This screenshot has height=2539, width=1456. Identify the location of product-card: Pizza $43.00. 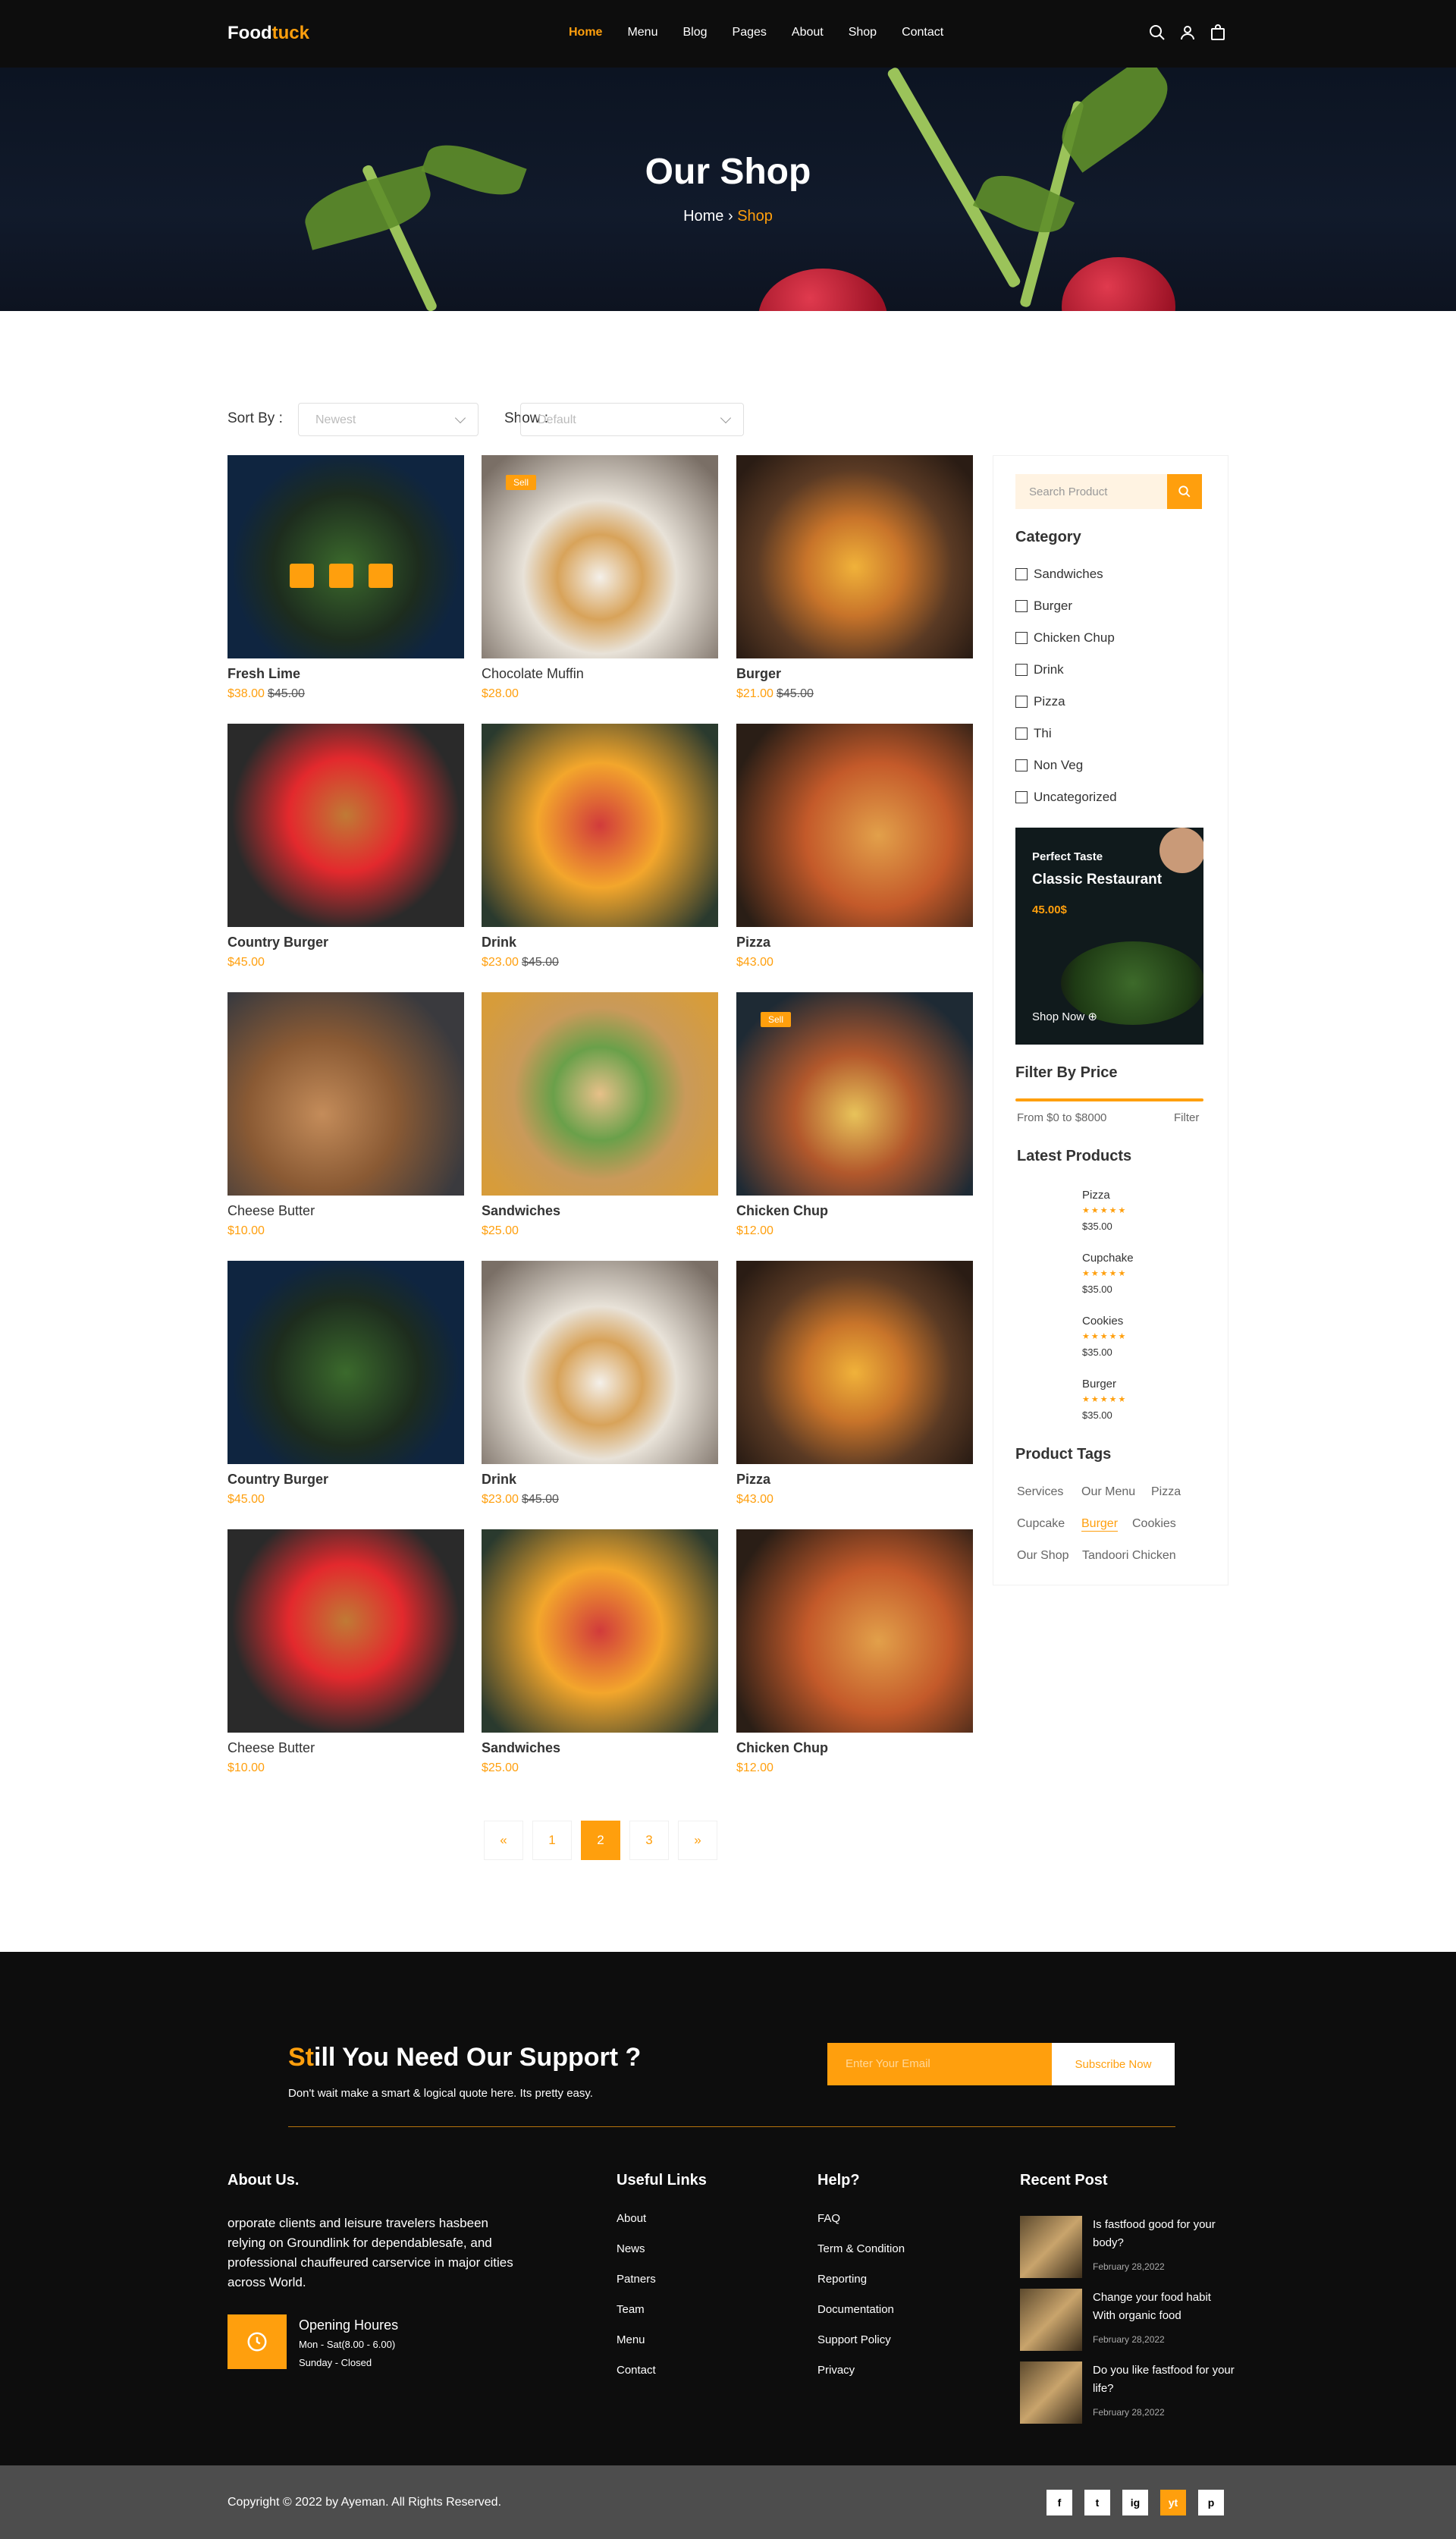
(854, 1384).